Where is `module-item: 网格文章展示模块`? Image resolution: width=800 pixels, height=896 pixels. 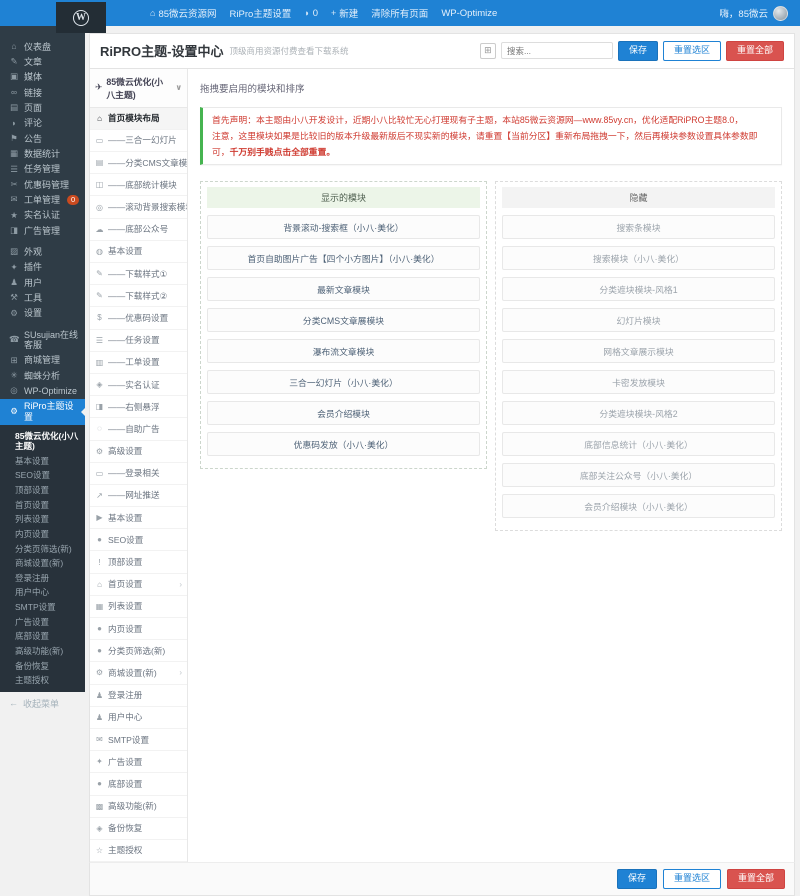
module-item: 网格文章展示模块 is located at coordinates (638, 351).